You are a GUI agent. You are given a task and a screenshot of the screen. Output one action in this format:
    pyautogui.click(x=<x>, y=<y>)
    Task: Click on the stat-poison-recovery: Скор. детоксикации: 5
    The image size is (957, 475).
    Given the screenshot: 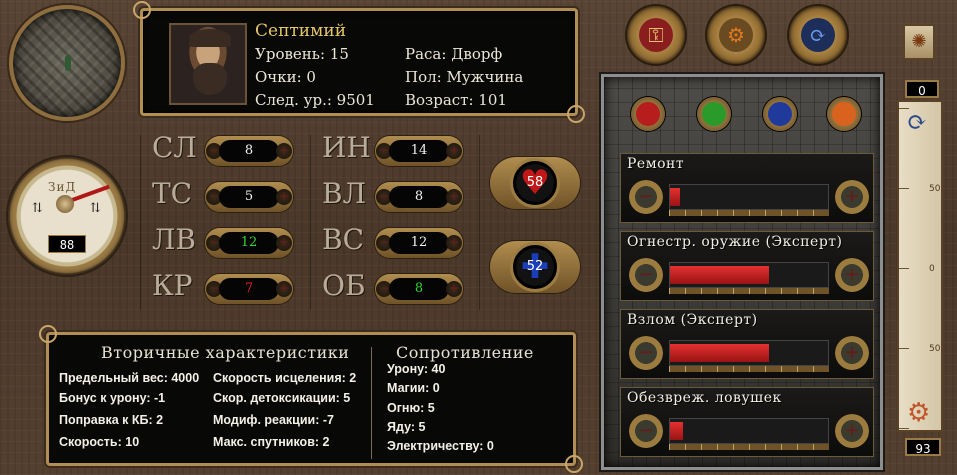 What is the action you would take?
    pyautogui.click(x=282, y=398)
    